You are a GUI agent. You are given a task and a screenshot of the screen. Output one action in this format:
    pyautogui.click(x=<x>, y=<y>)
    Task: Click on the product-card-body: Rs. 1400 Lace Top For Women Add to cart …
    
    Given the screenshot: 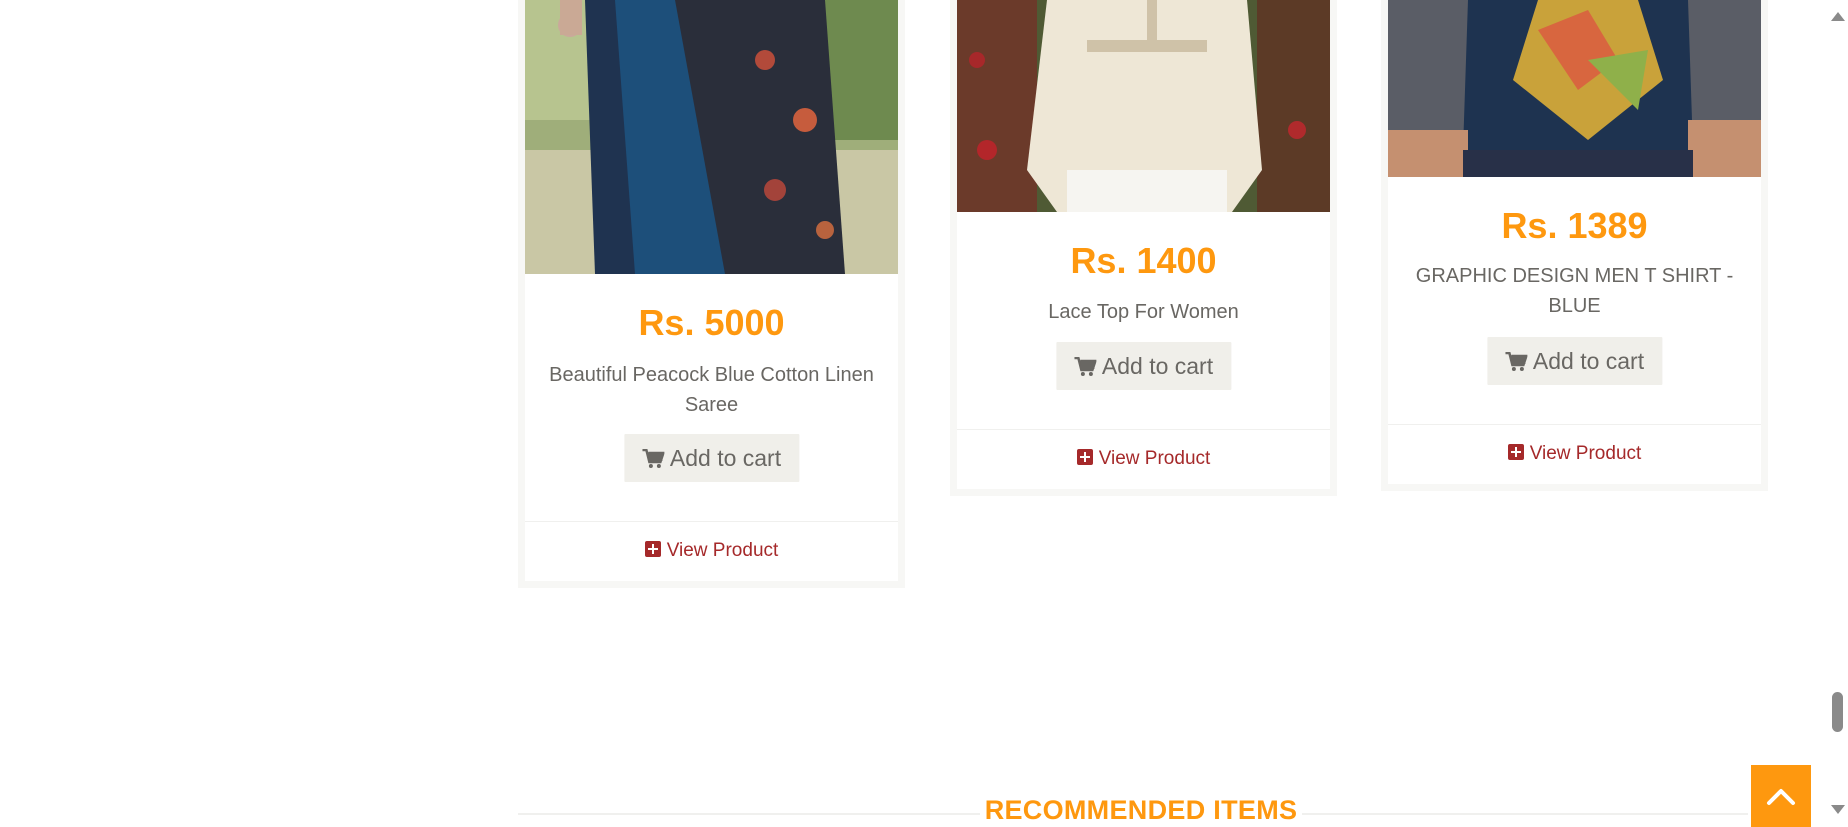 What is the action you would take?
    pyautogui.click(x=1143, y=244)
    